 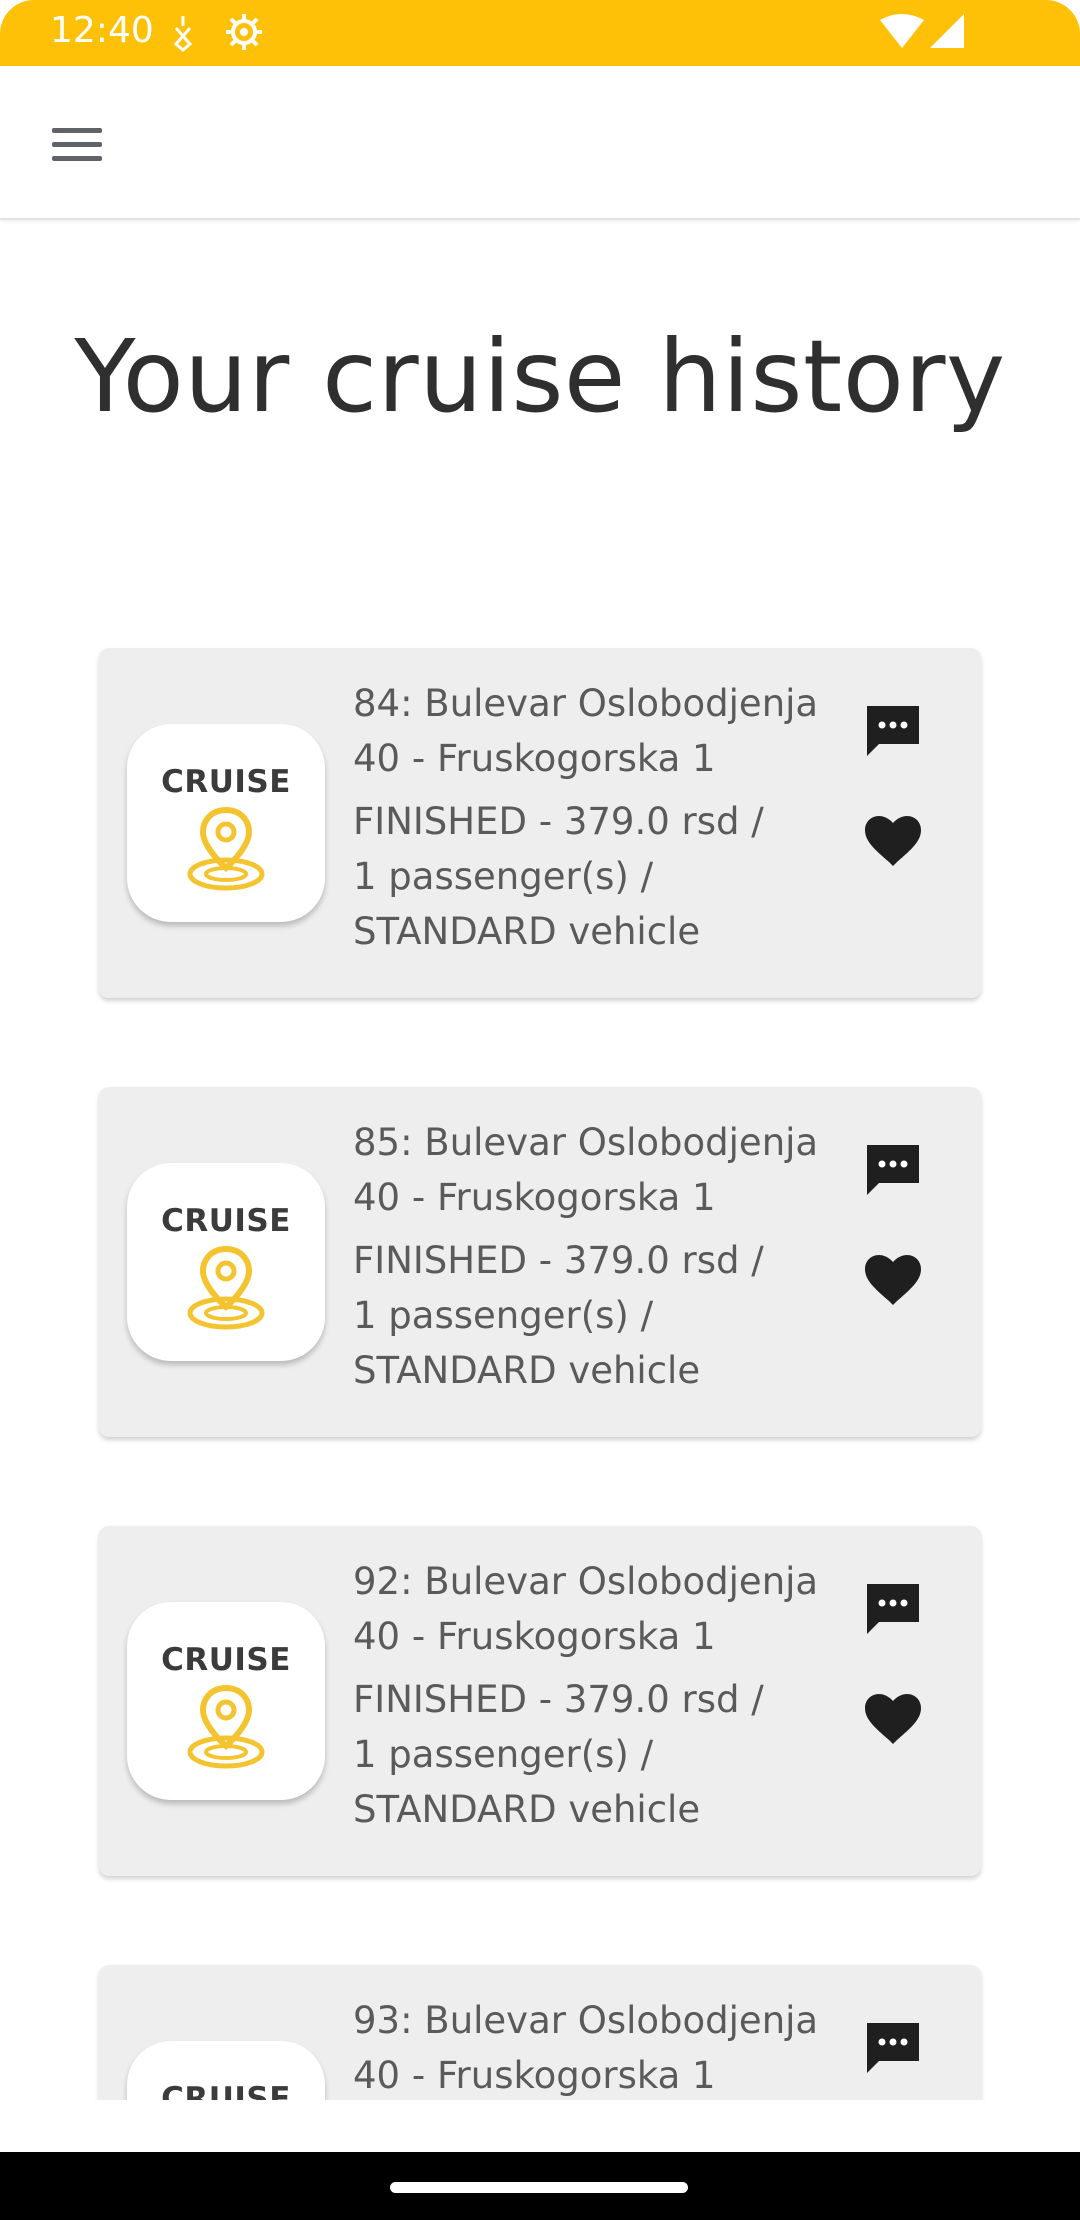 What do you see at coordinates (102, 30) in the screenshot?
I see `status-time: 12:40` at bounding box center [102, 30].